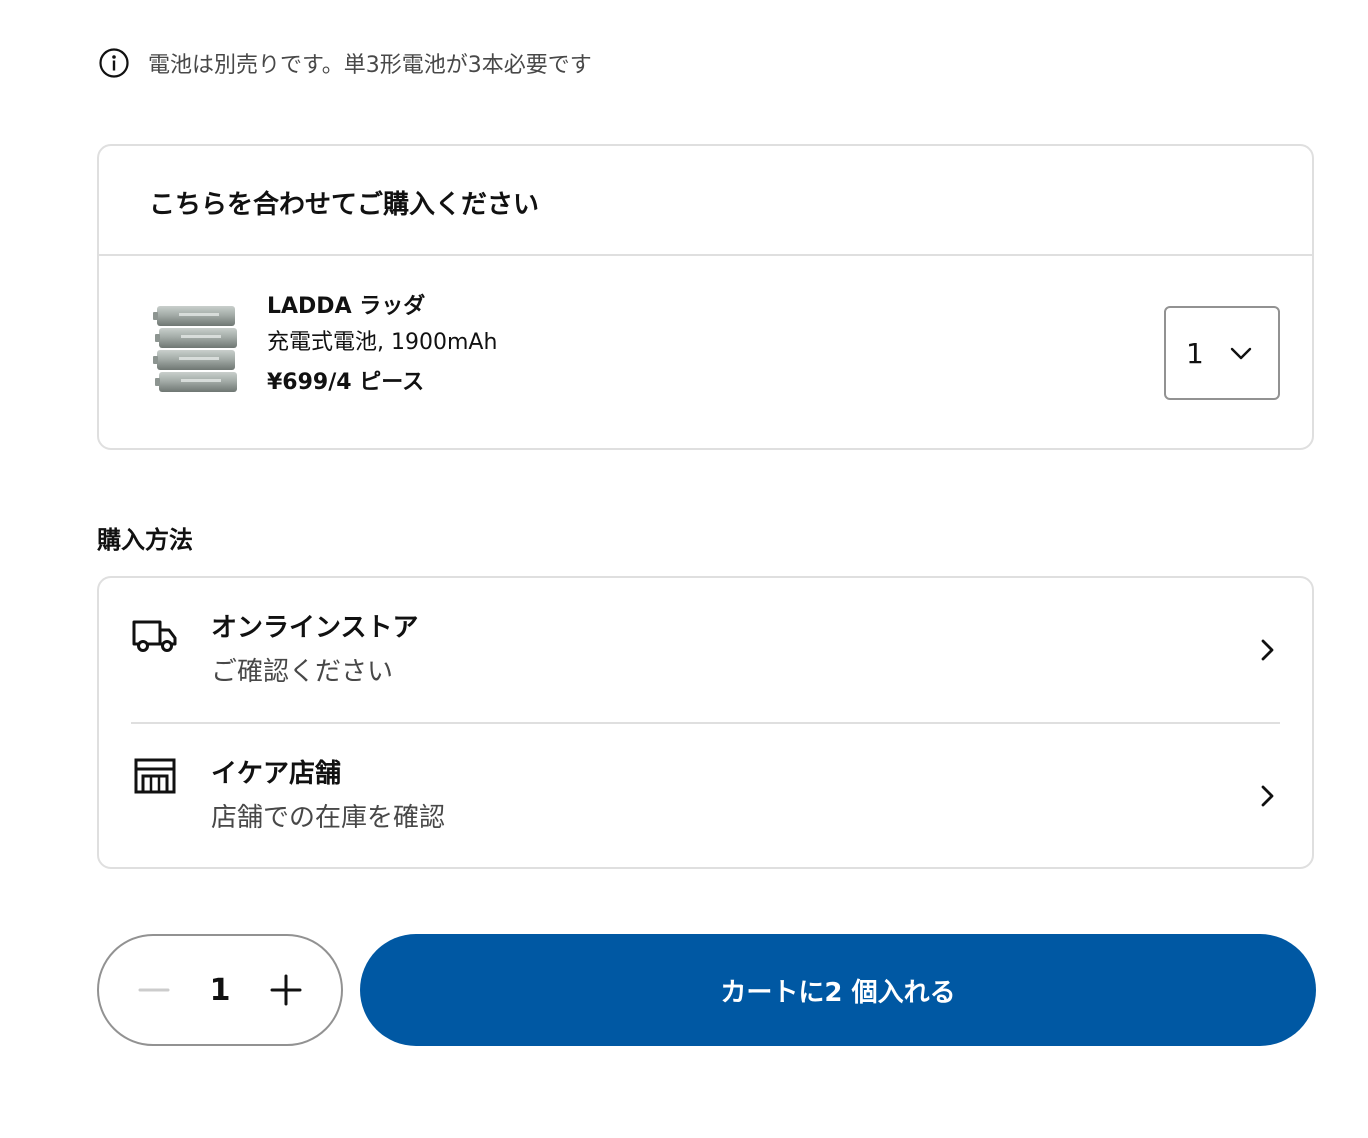 This screenshot has width=1368, height=1138. Describe the element at coordinates (732, 796) in the screenshot. I see `method-store-text: イケア店舗 店舗での在庫を確認` at that location.